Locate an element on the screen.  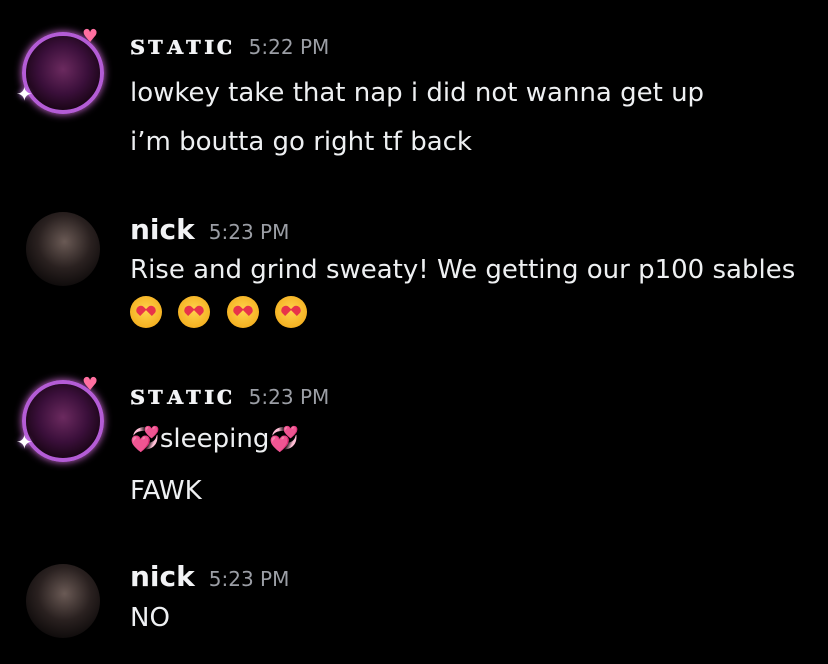
timestamp: 5:22 PM is located at coordinates (289, 47).